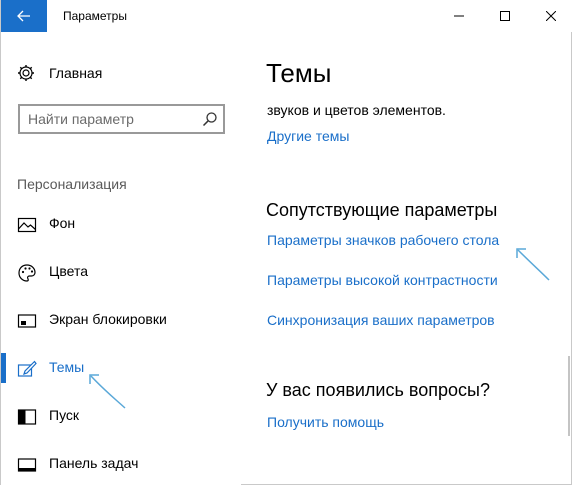  What do you see at coordinates (382, 210) in the screenshot?
I see `related-settings-heading: Сопутствующие параметры` at bounding box center [382, 210].